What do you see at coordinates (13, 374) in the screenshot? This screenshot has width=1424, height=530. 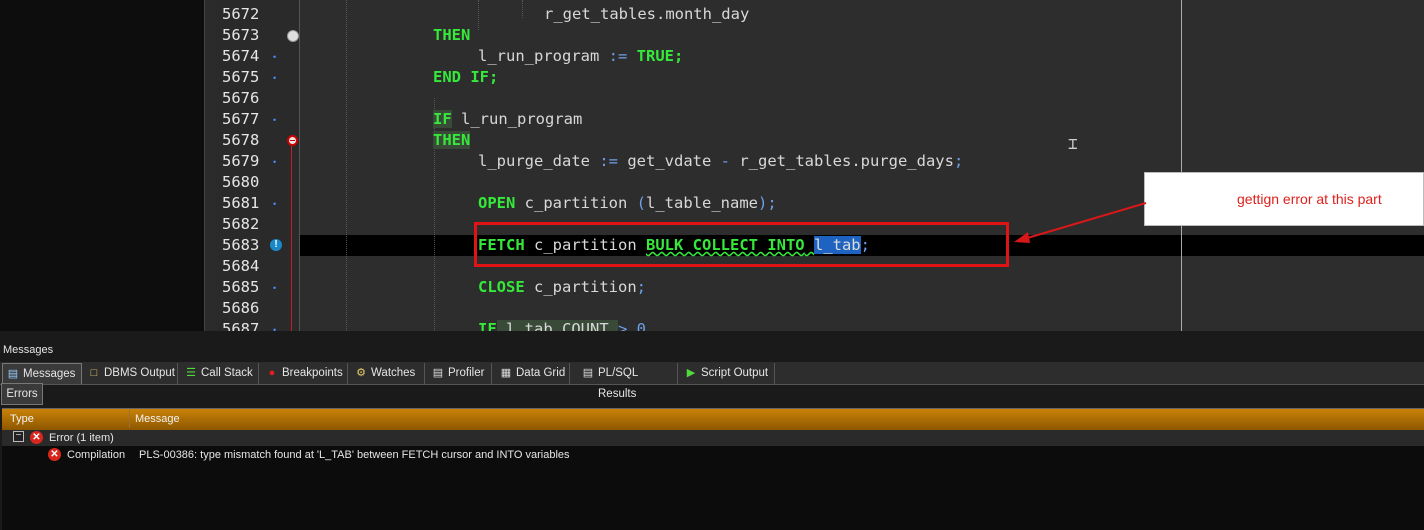 I see `messages-icon: ▤` at bounding box center [13, 374].